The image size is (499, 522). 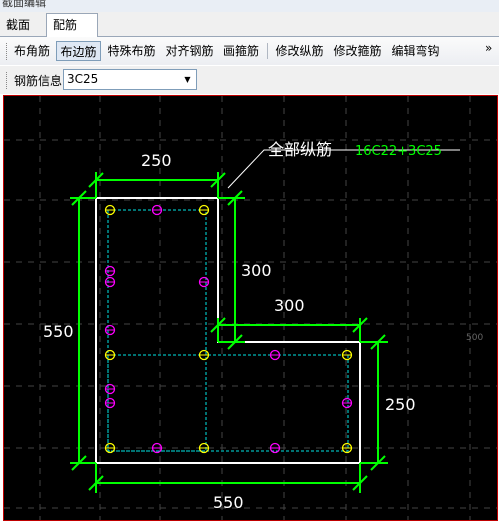 I want to click on dim-left-text: 550, so click(x=58, y=331).